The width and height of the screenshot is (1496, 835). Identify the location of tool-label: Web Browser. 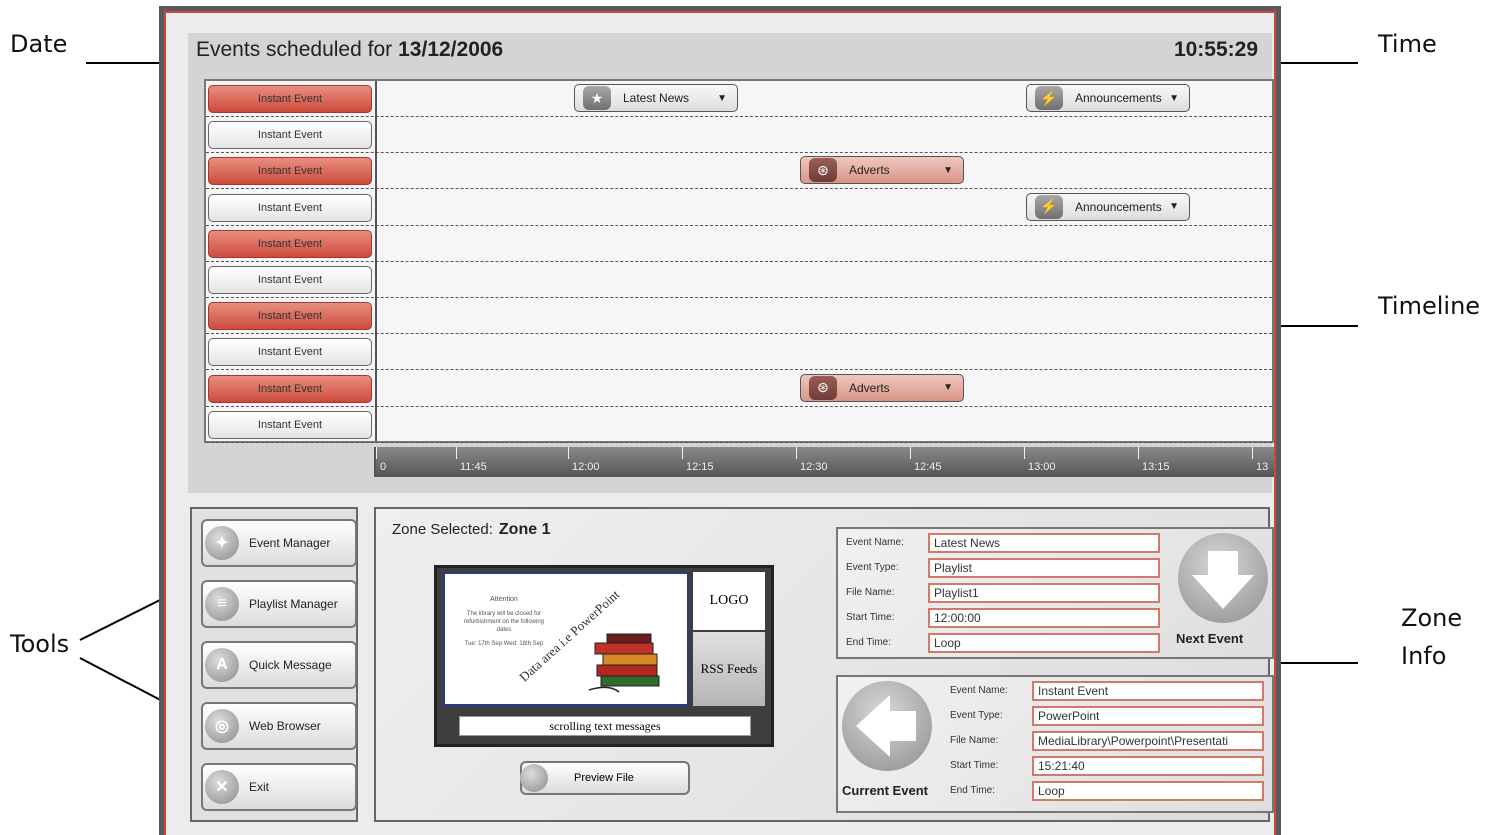
(285, 726).